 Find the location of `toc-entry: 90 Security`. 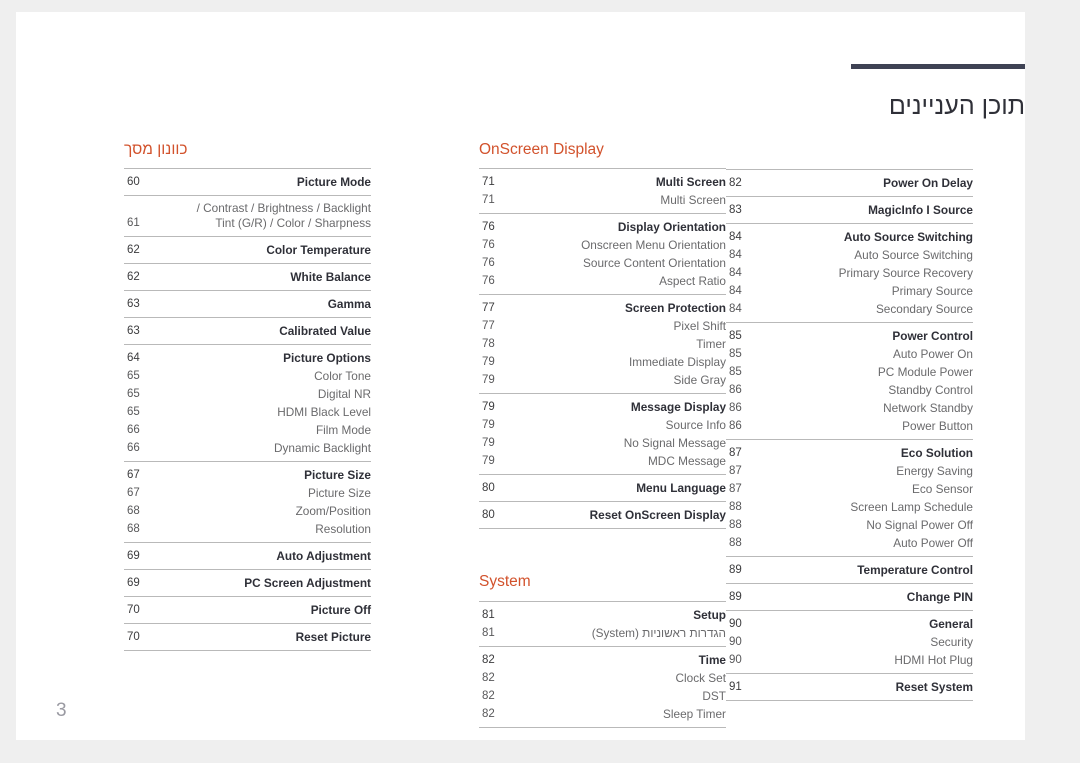

toc-entry: 90 Security is located at coordinates (849, 642).